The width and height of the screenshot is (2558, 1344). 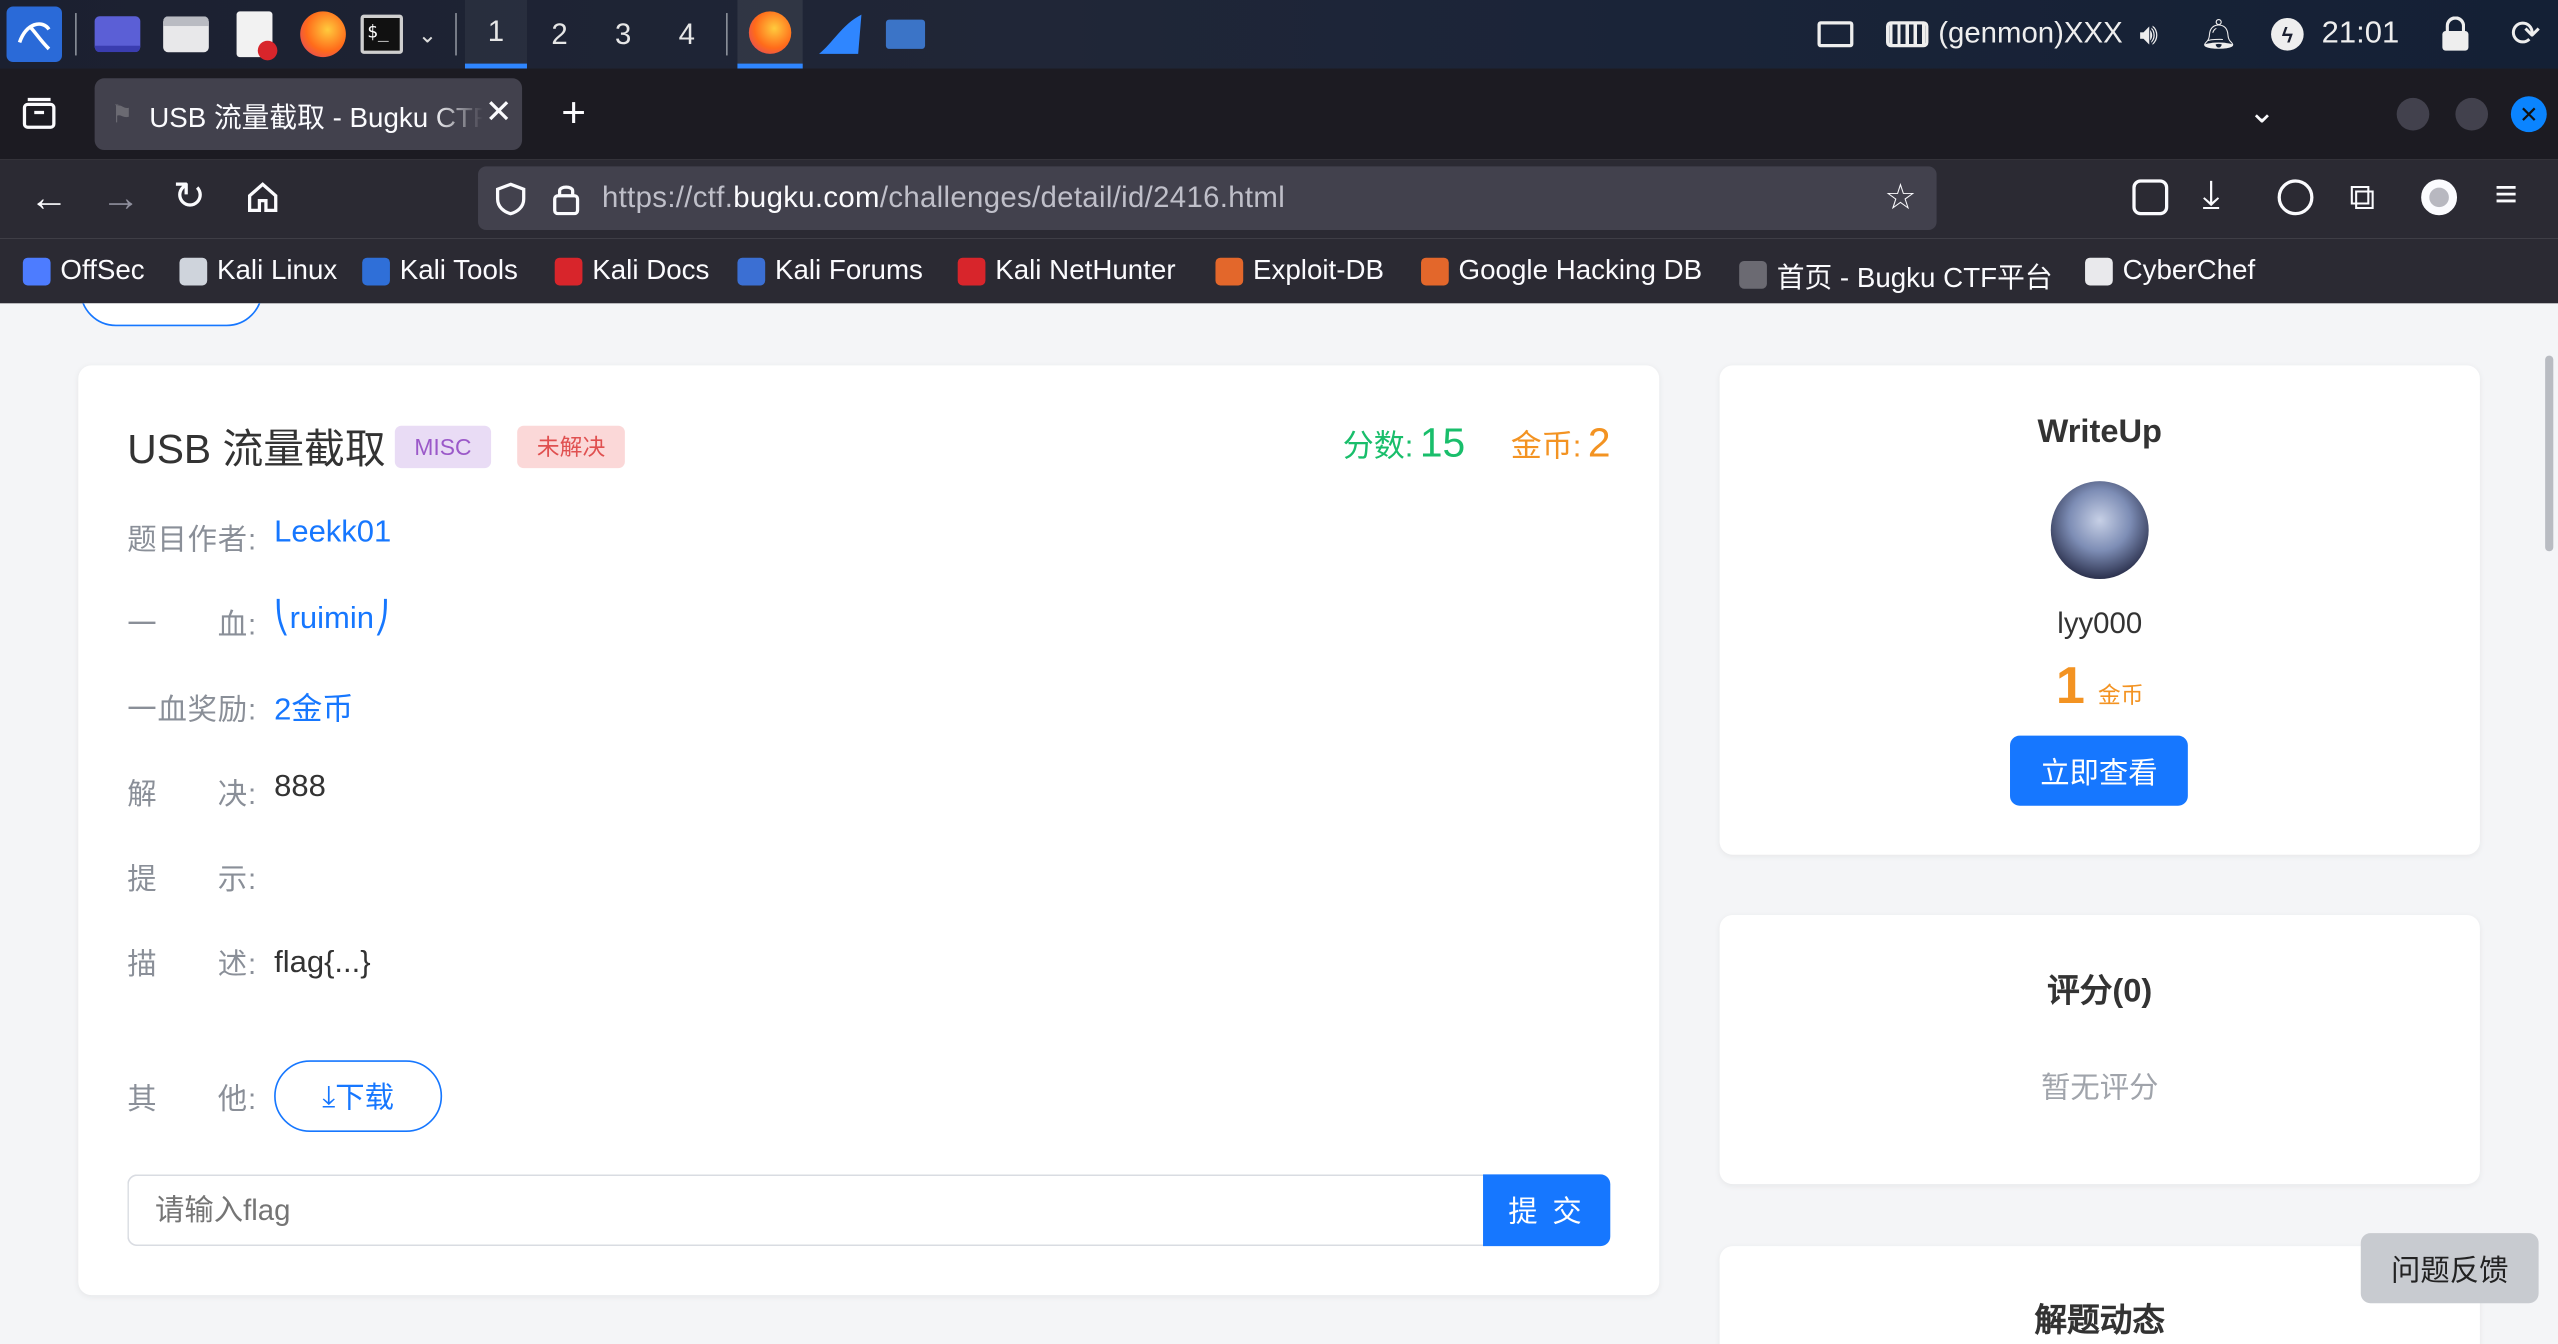 I want to click on firefox-window-icon, so click(x=770, y=34).